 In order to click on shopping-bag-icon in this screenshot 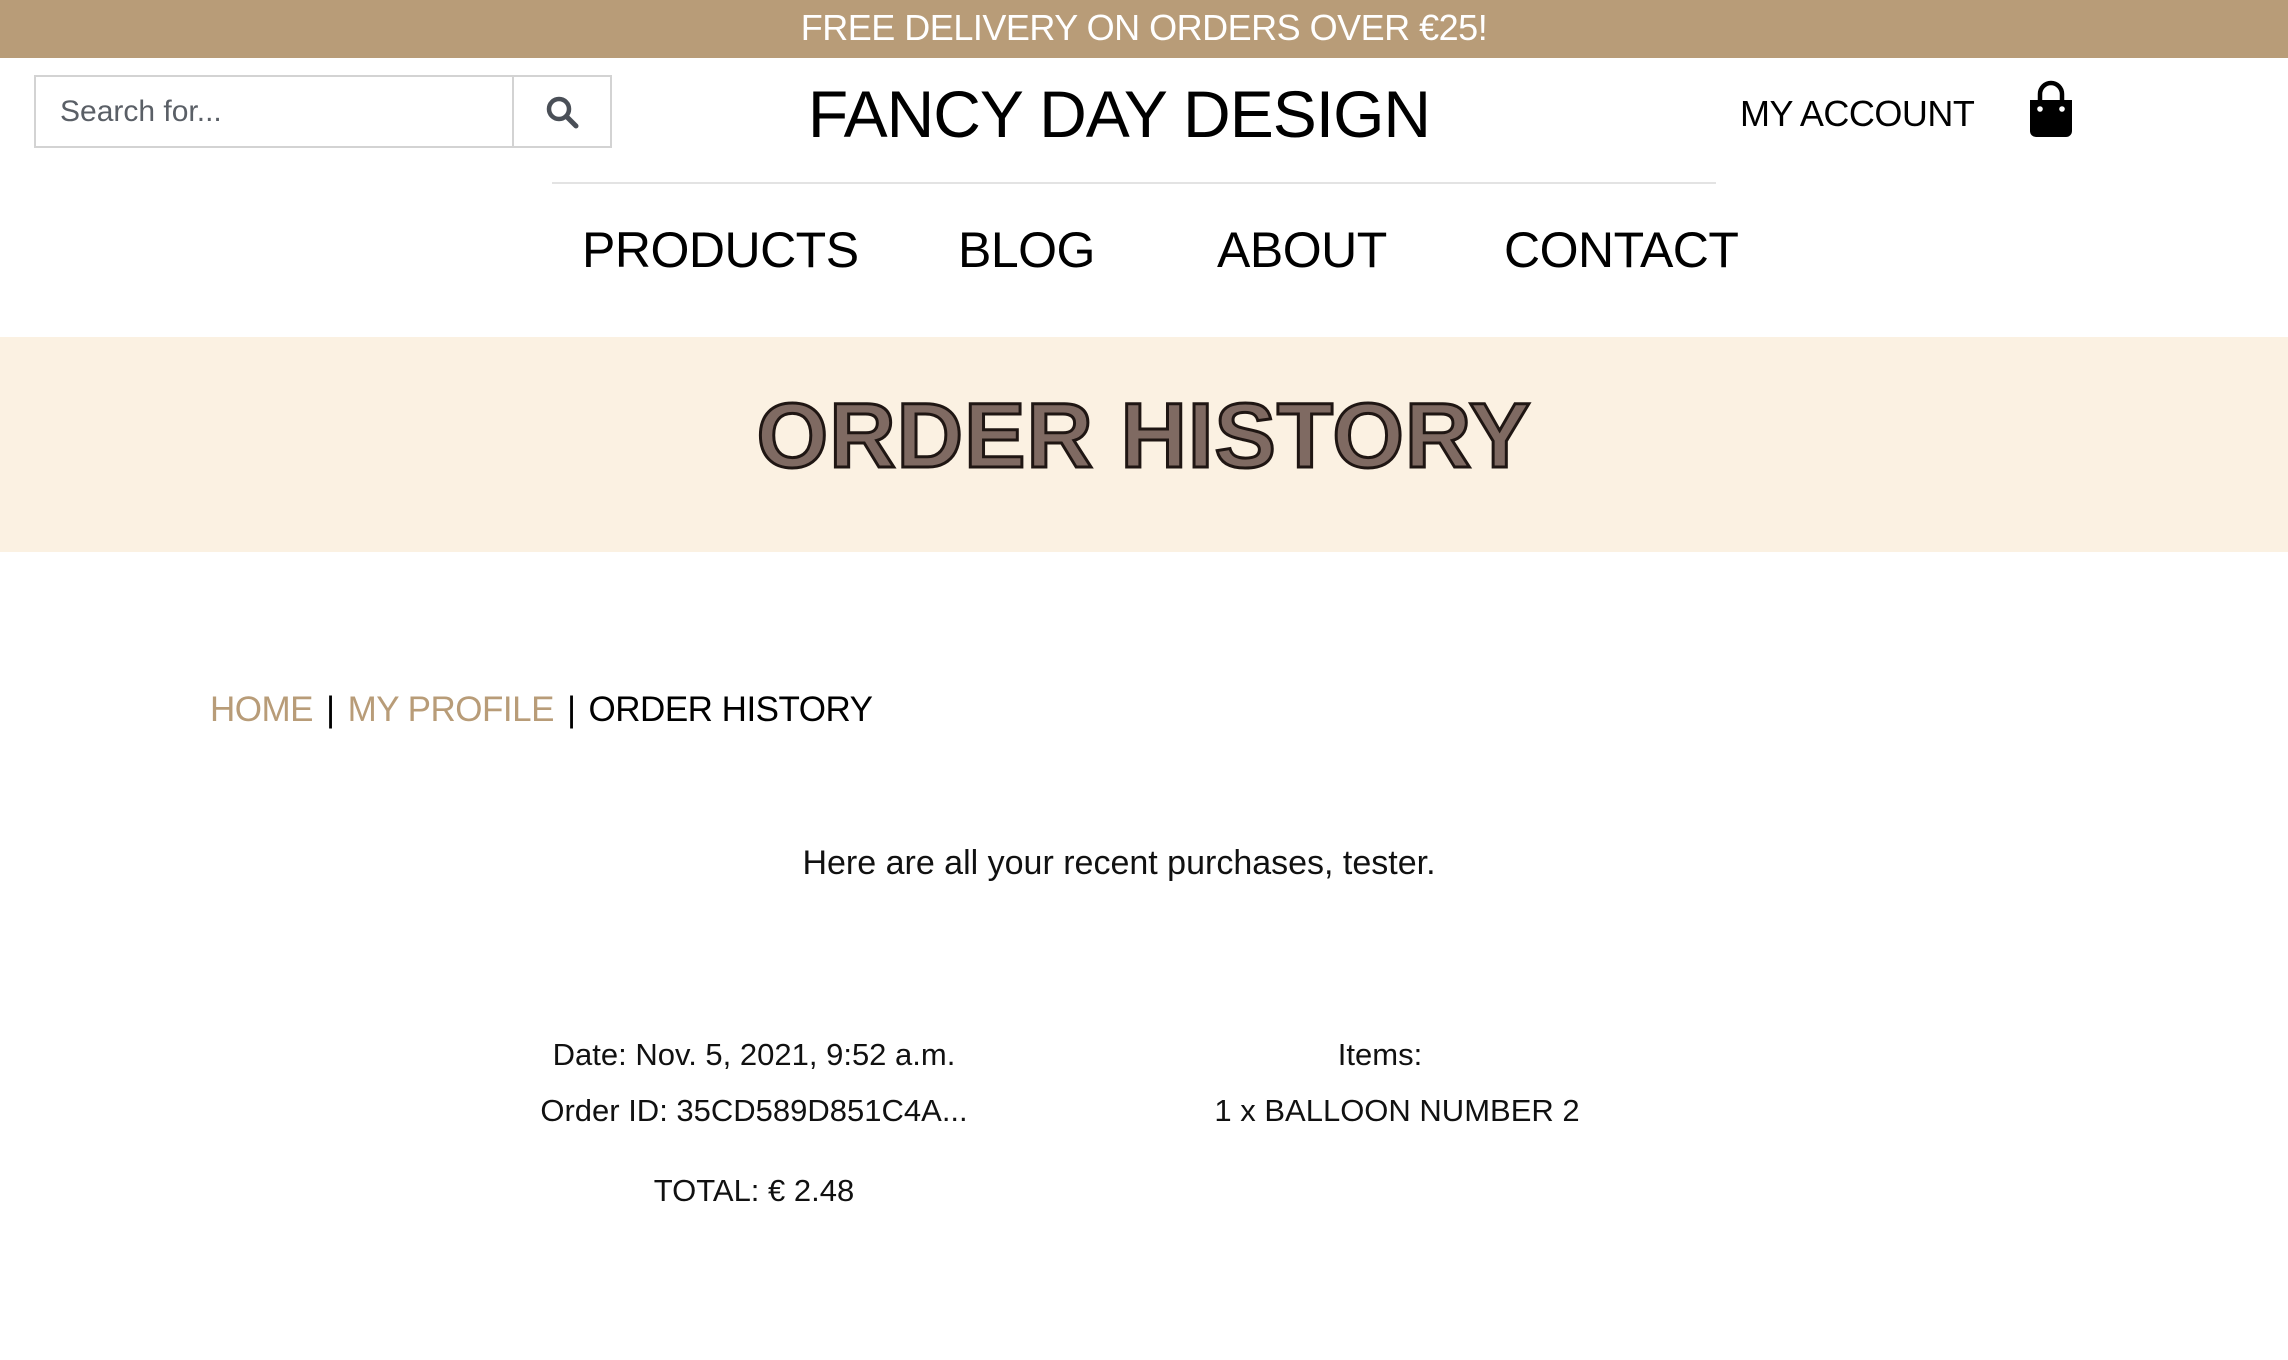, I will do `click(2051, 108)`.